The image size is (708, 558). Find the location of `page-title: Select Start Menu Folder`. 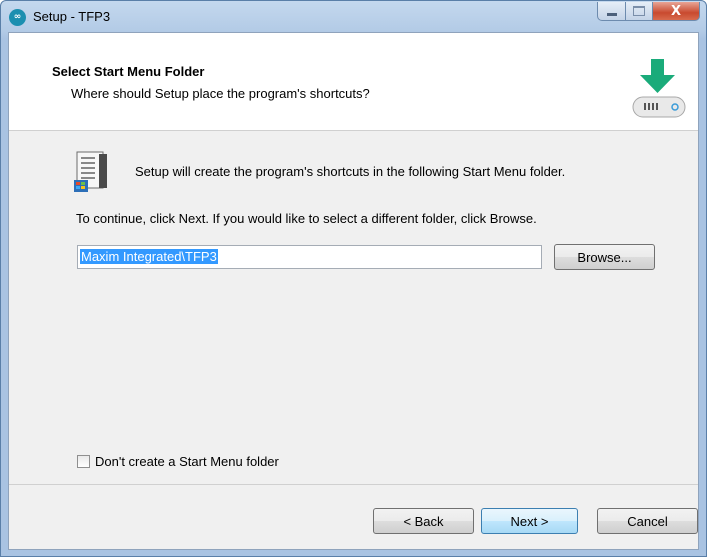

page-title: Select Start Menu Folder is located at coordinates (128, 71).